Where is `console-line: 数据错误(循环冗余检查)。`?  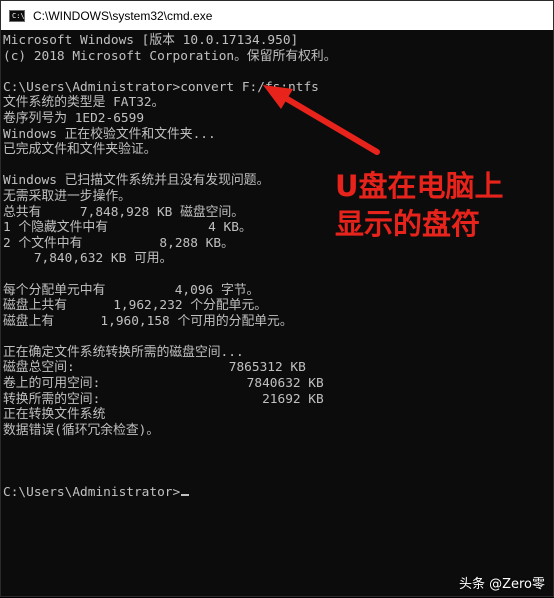 console-line: 数据错误(循环冗余检查)。 is located at coordinates (81, 430).